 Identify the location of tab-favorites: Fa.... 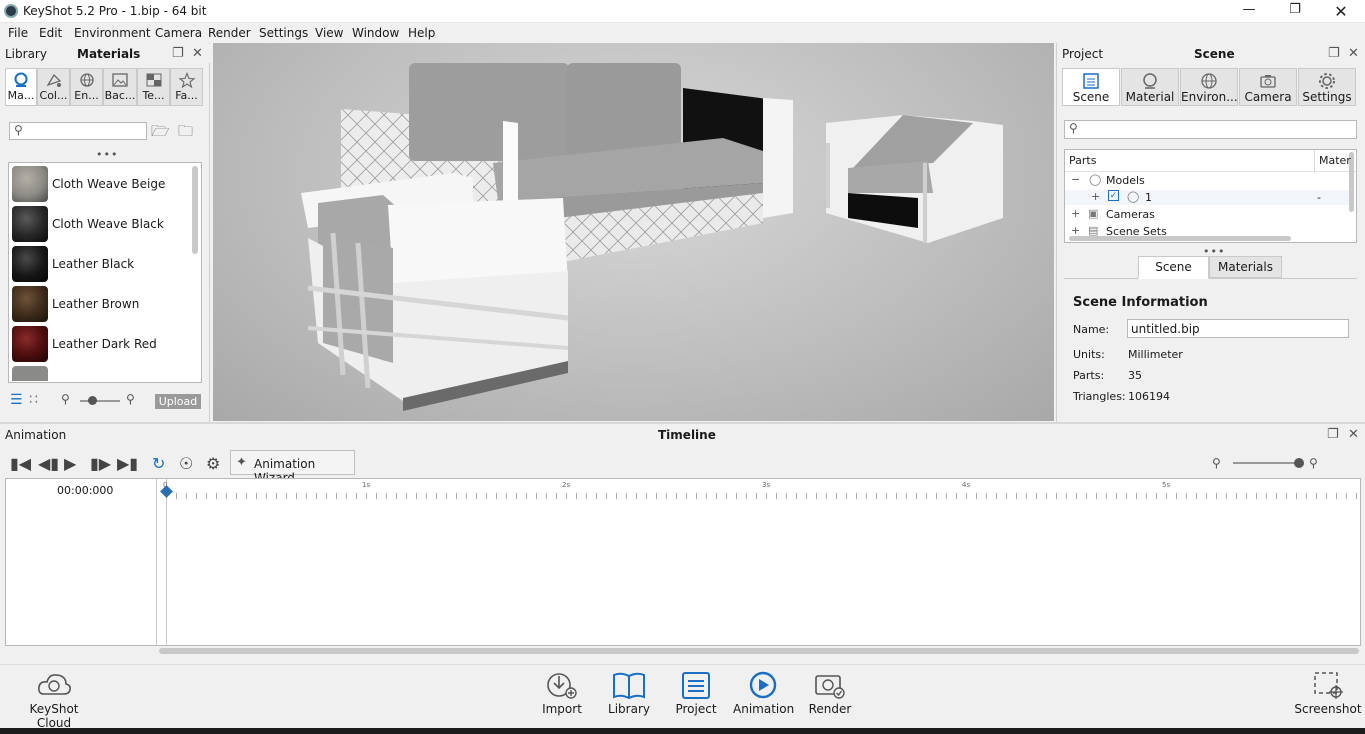
(186, 87).